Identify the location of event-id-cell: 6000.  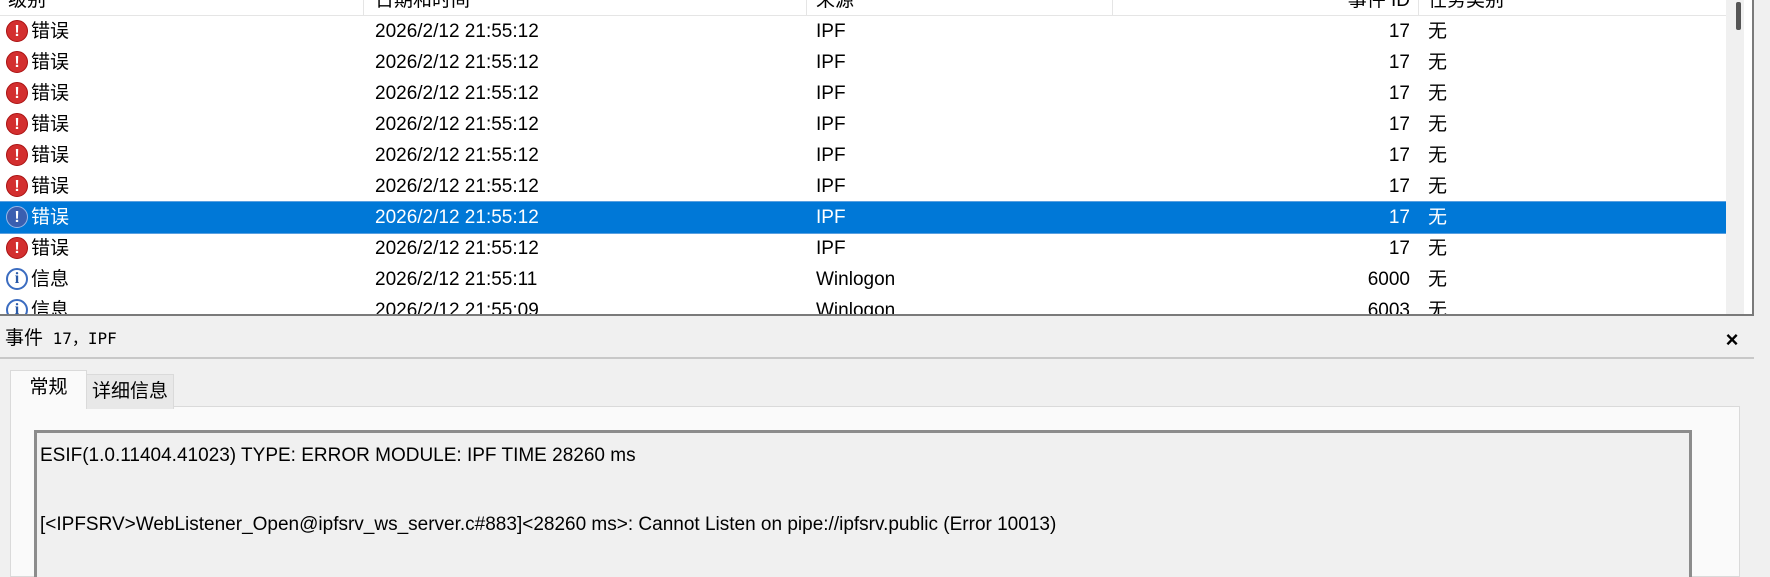
(1388, 279).